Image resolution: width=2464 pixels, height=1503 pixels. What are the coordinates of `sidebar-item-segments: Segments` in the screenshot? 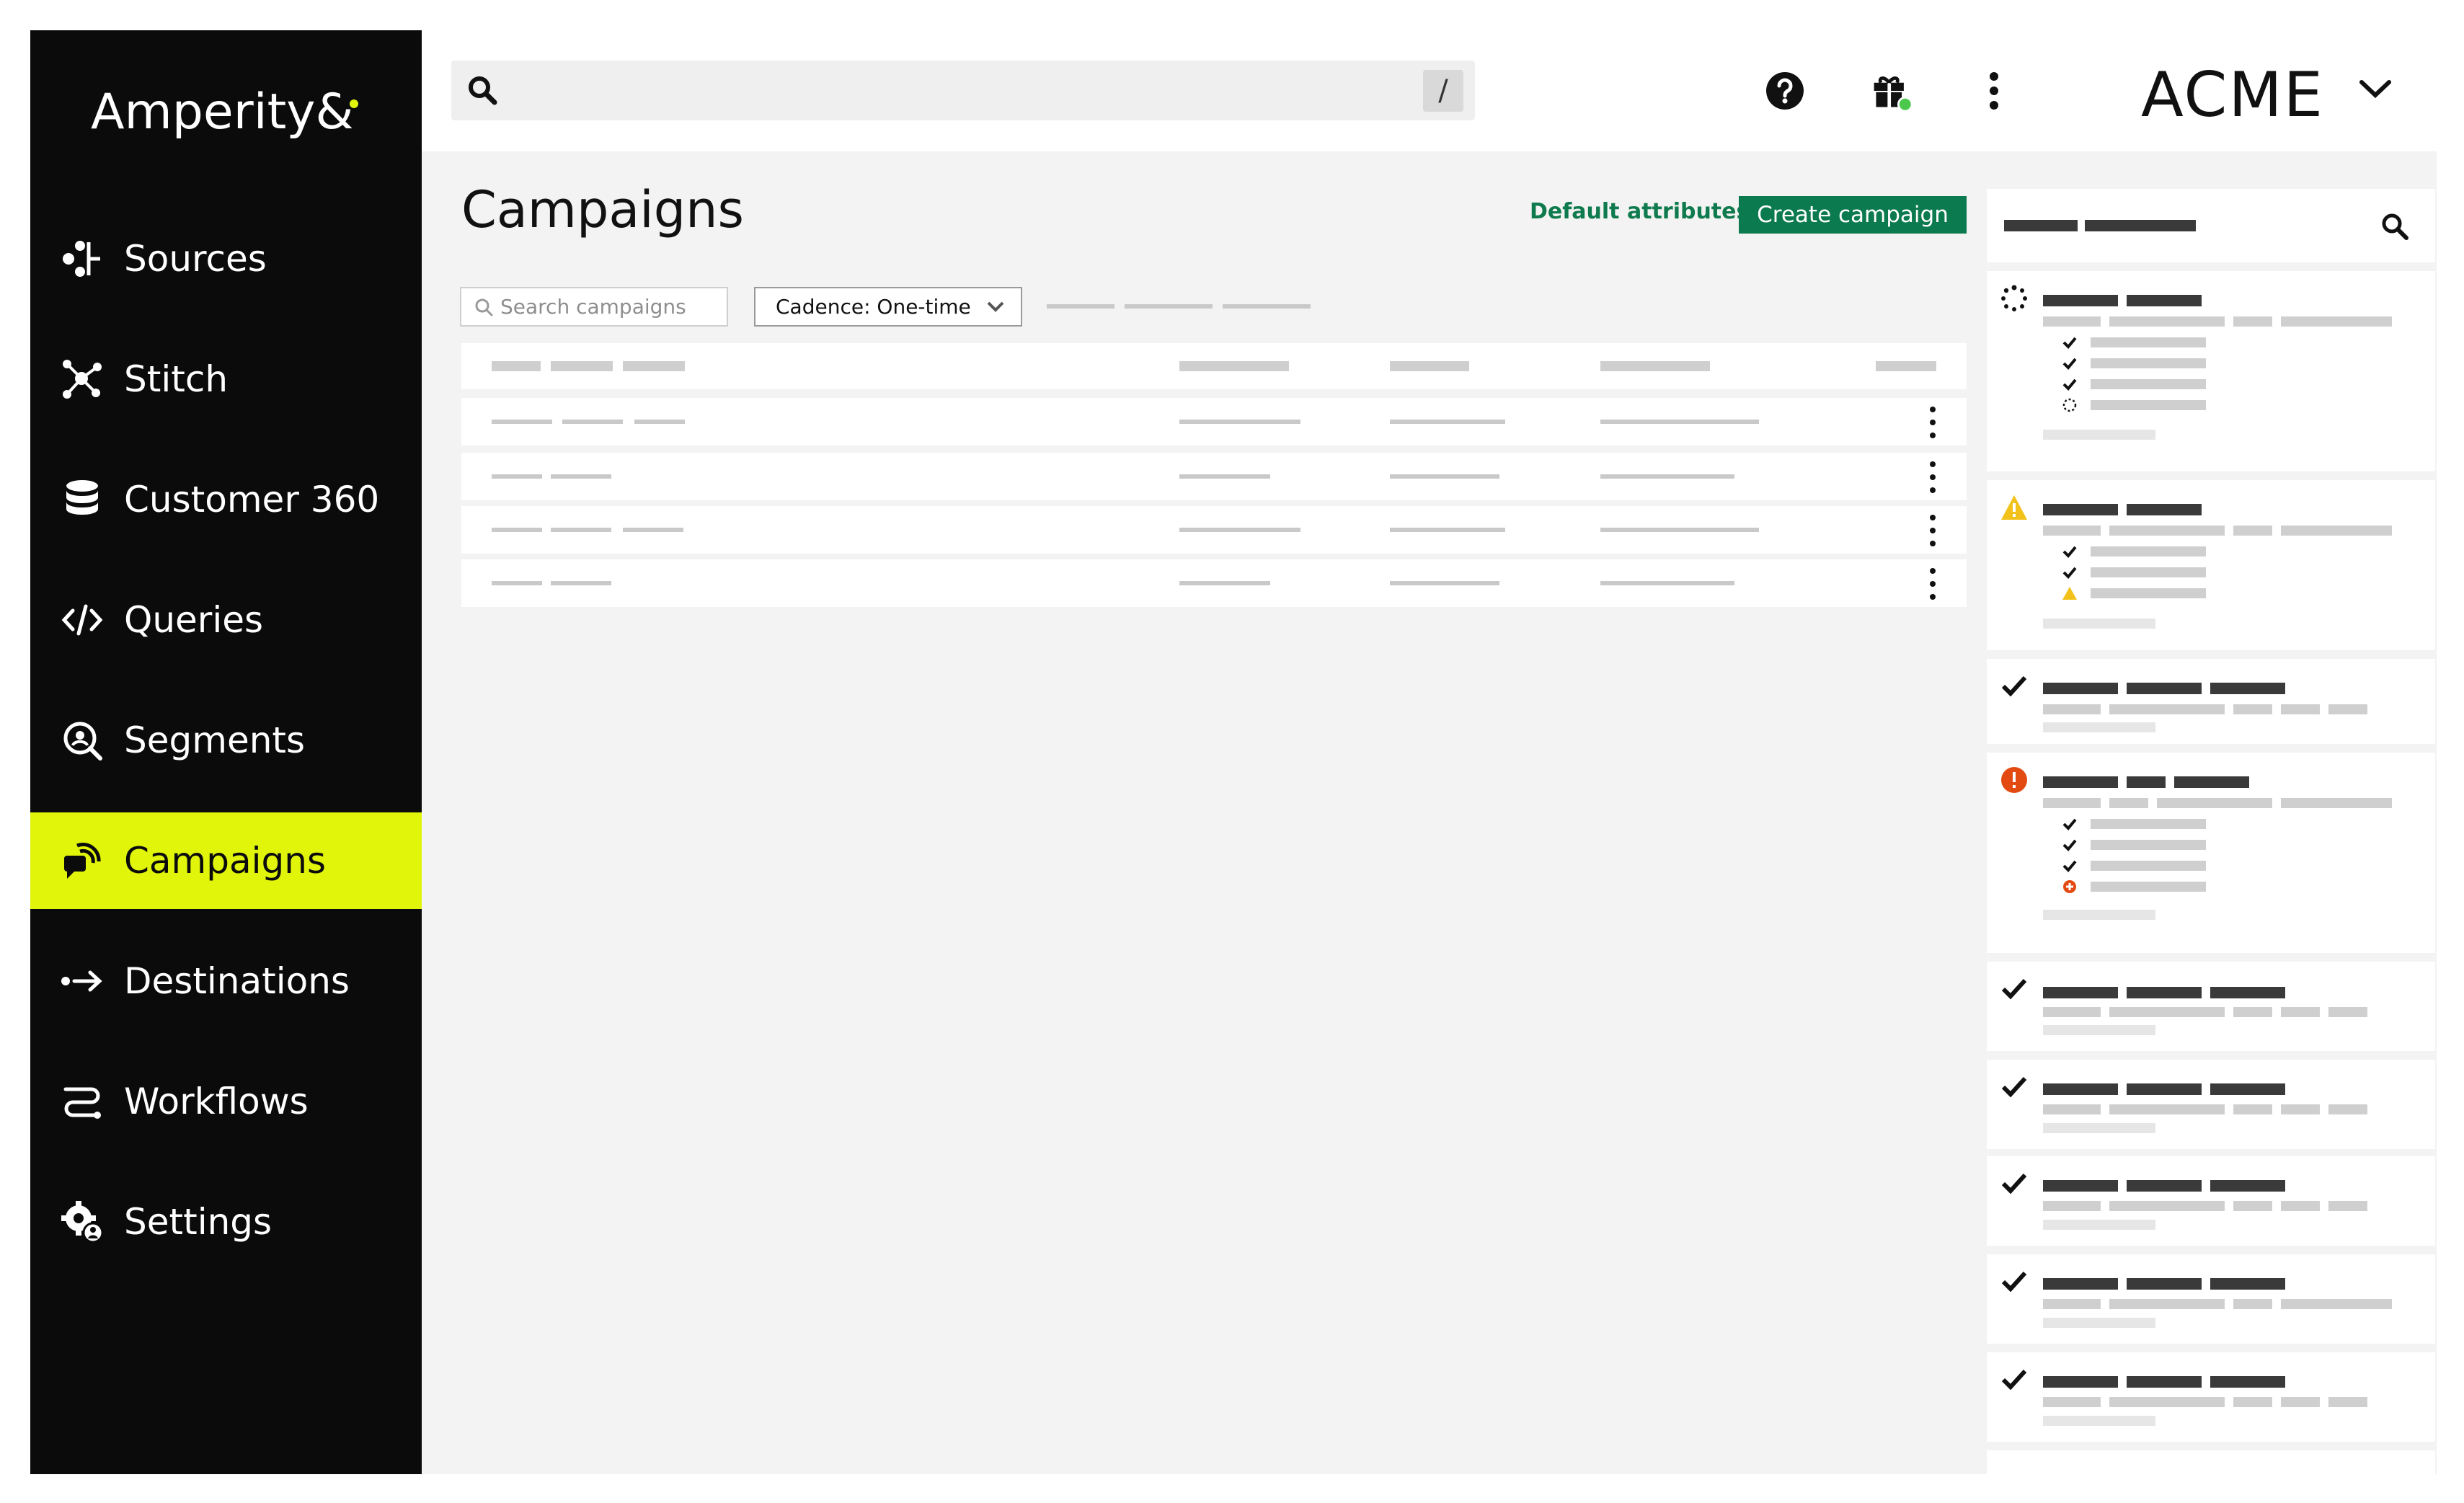 It's located at (226, 740).